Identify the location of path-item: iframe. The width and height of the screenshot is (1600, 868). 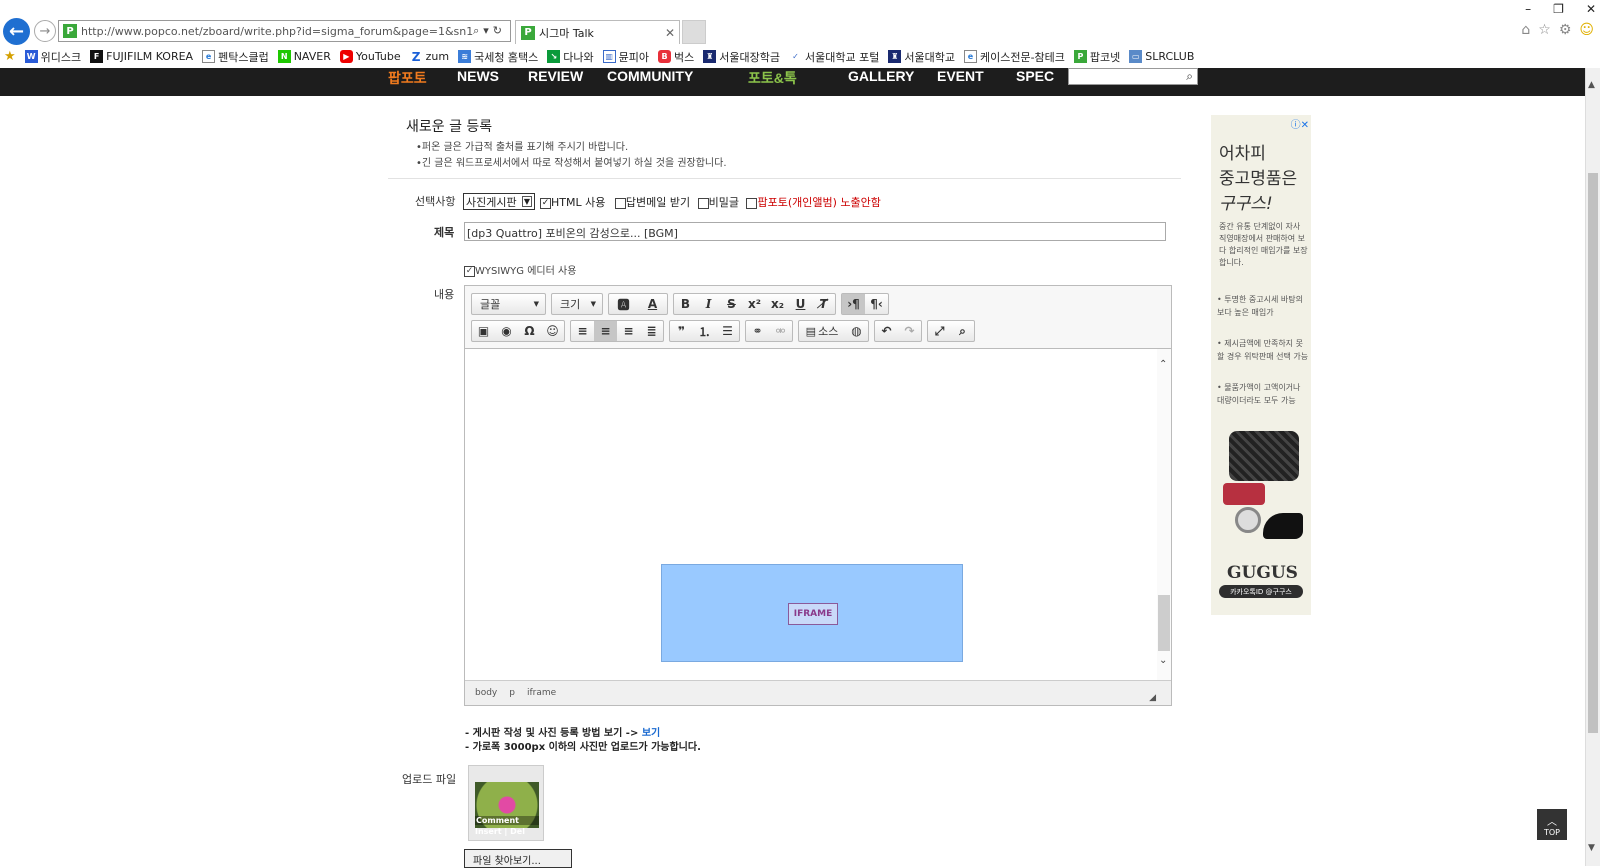
(541, 693).